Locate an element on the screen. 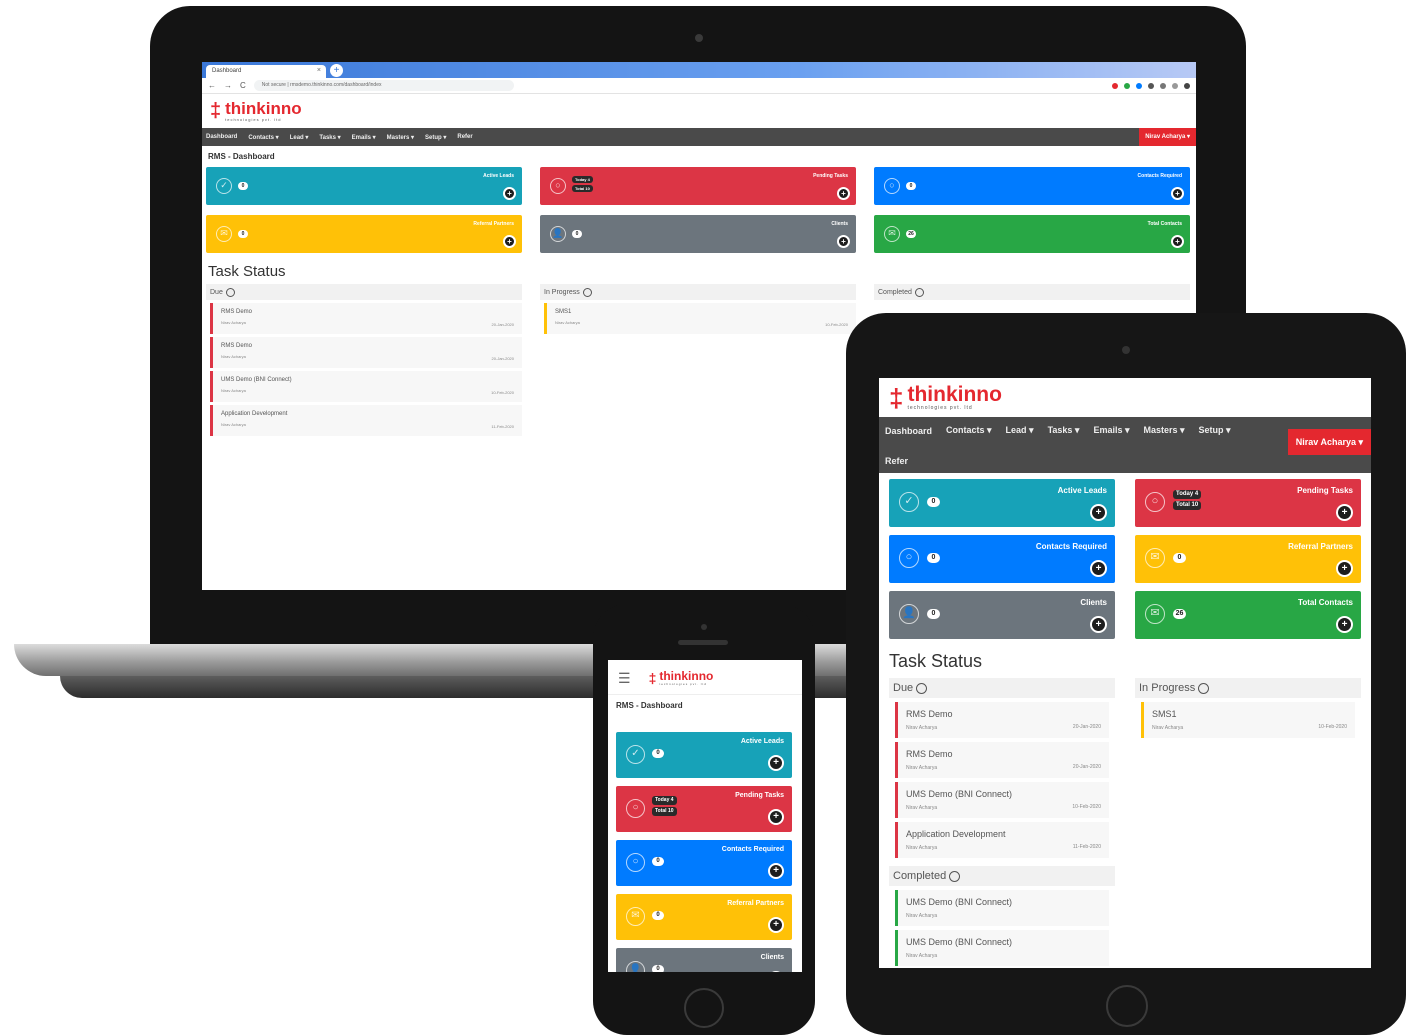 The image size is (1406, 1035). browser-tab-strip: Dashboard × + is located at coordinates (699, 70).